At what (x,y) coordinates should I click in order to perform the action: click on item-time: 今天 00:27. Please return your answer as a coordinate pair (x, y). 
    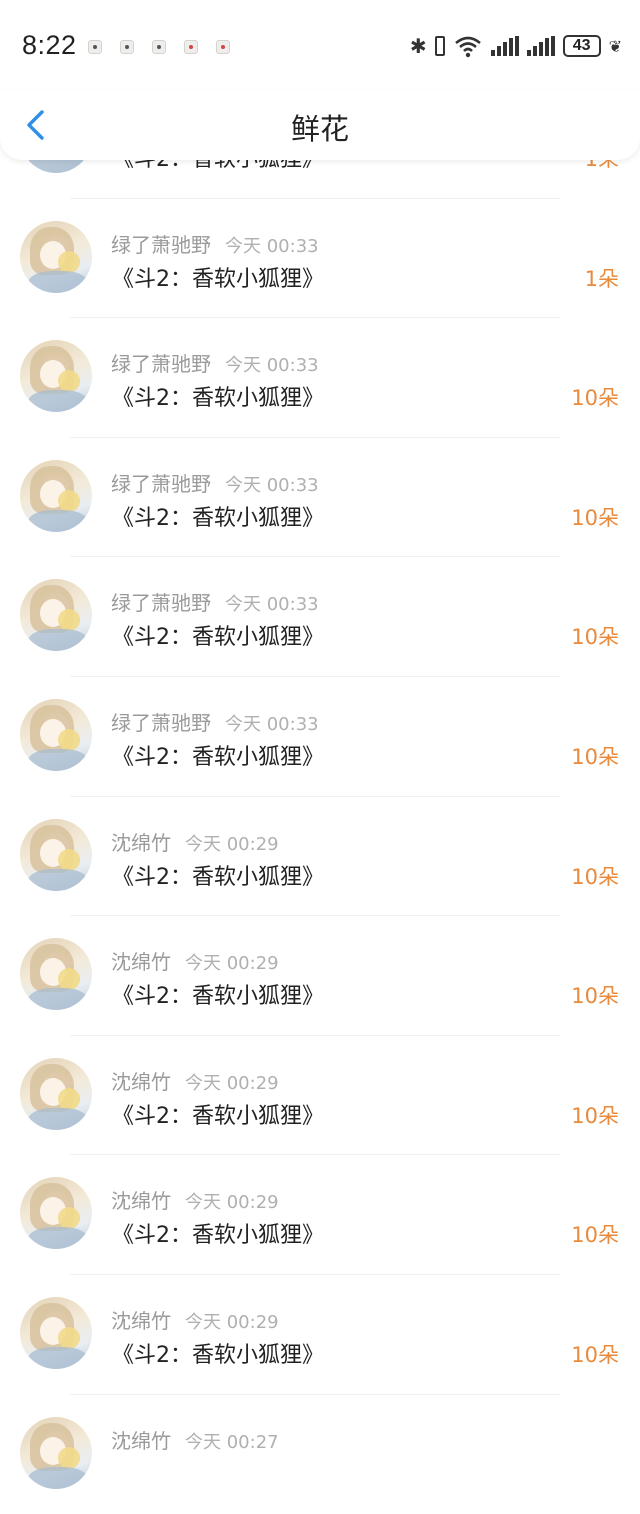
    Looking at the image, I should click on (232, 1442).